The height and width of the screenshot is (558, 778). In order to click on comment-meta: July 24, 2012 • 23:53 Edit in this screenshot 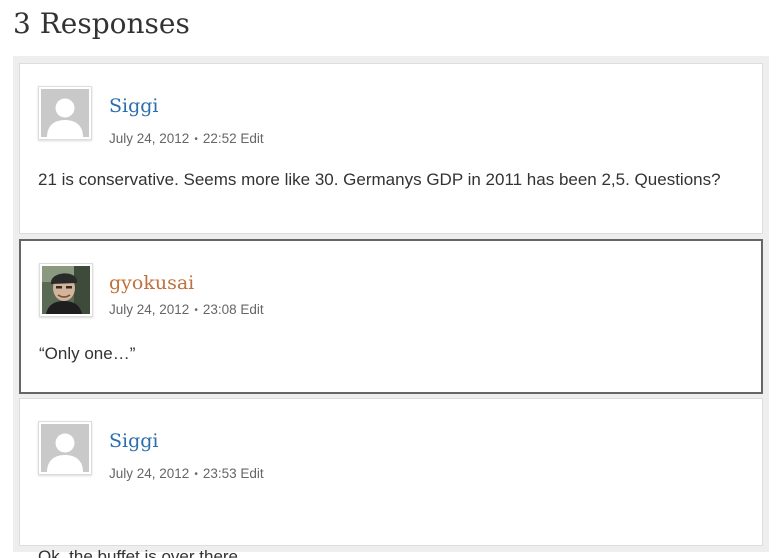, I will do `click(186, 474)`.